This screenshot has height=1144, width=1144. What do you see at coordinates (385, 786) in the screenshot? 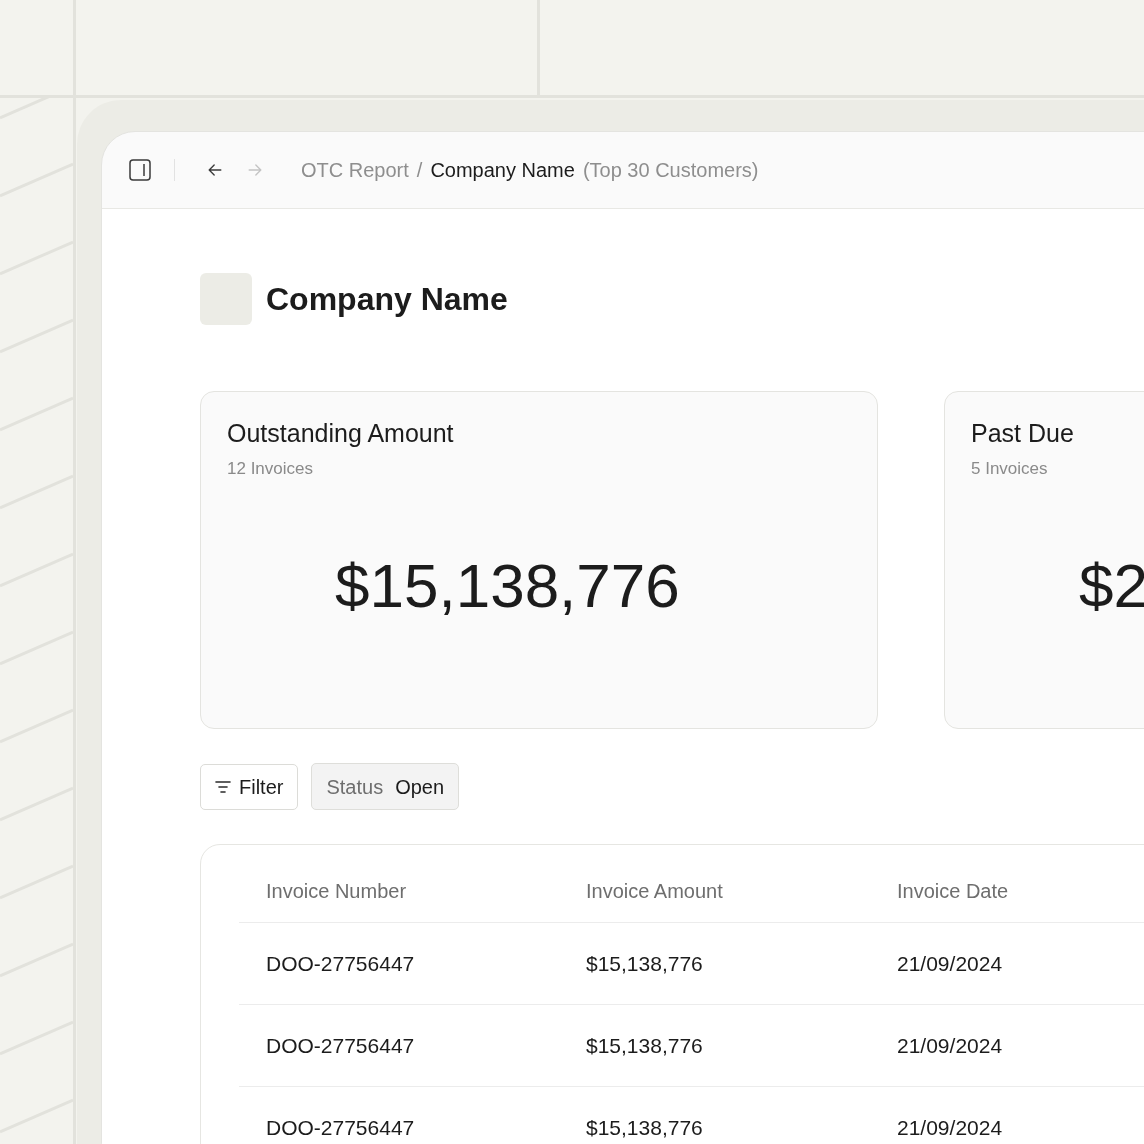
I see `filter-chip: Status Open` at bounding box center [385, 786].